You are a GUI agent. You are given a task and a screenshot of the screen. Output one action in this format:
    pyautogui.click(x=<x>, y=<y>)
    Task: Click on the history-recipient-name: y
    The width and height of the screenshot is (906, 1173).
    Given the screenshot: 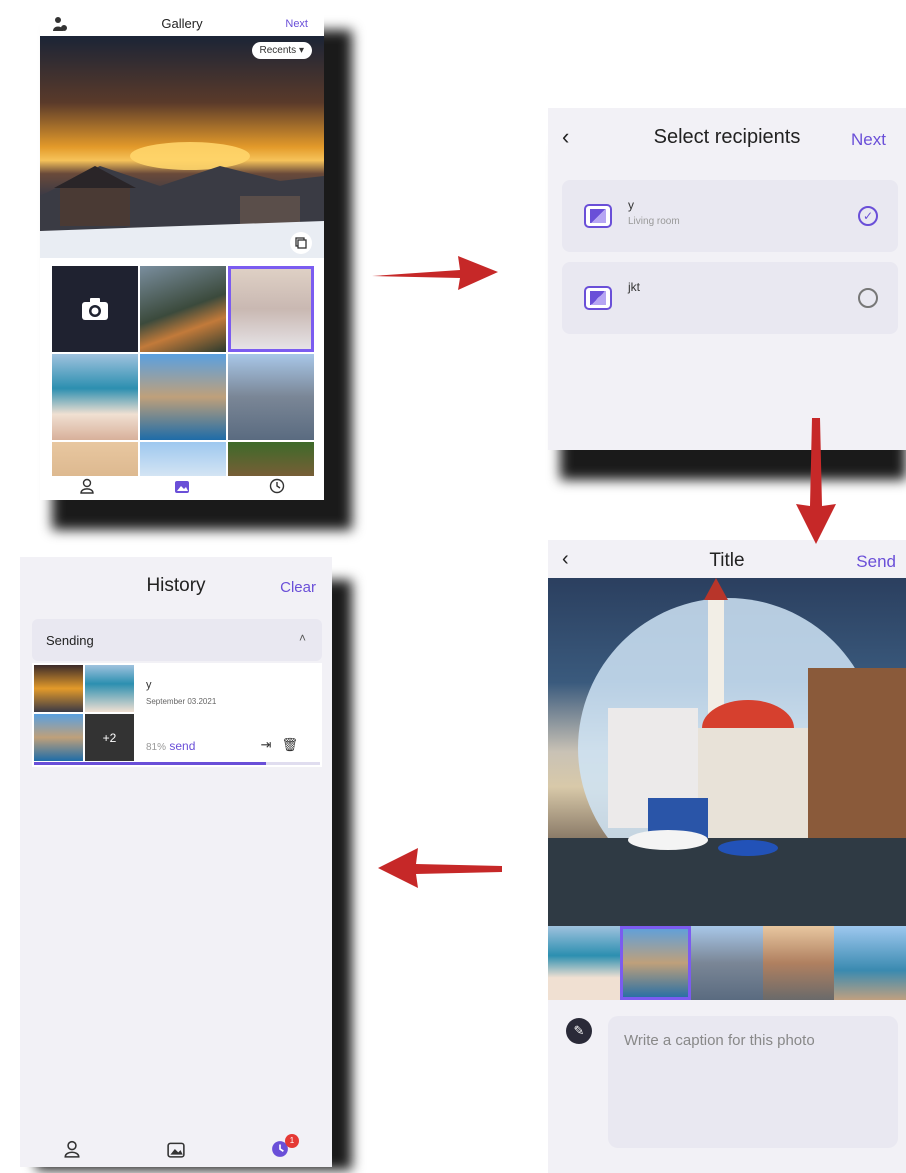 What is the action you would take?
    pyautogui.click(x=149, y=685)
    